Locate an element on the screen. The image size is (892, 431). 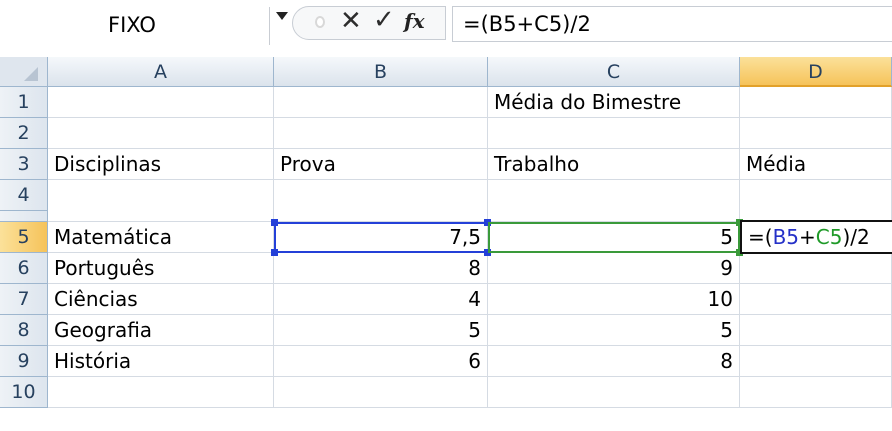
formula-bar-gap is located at coordinates (446, 53).